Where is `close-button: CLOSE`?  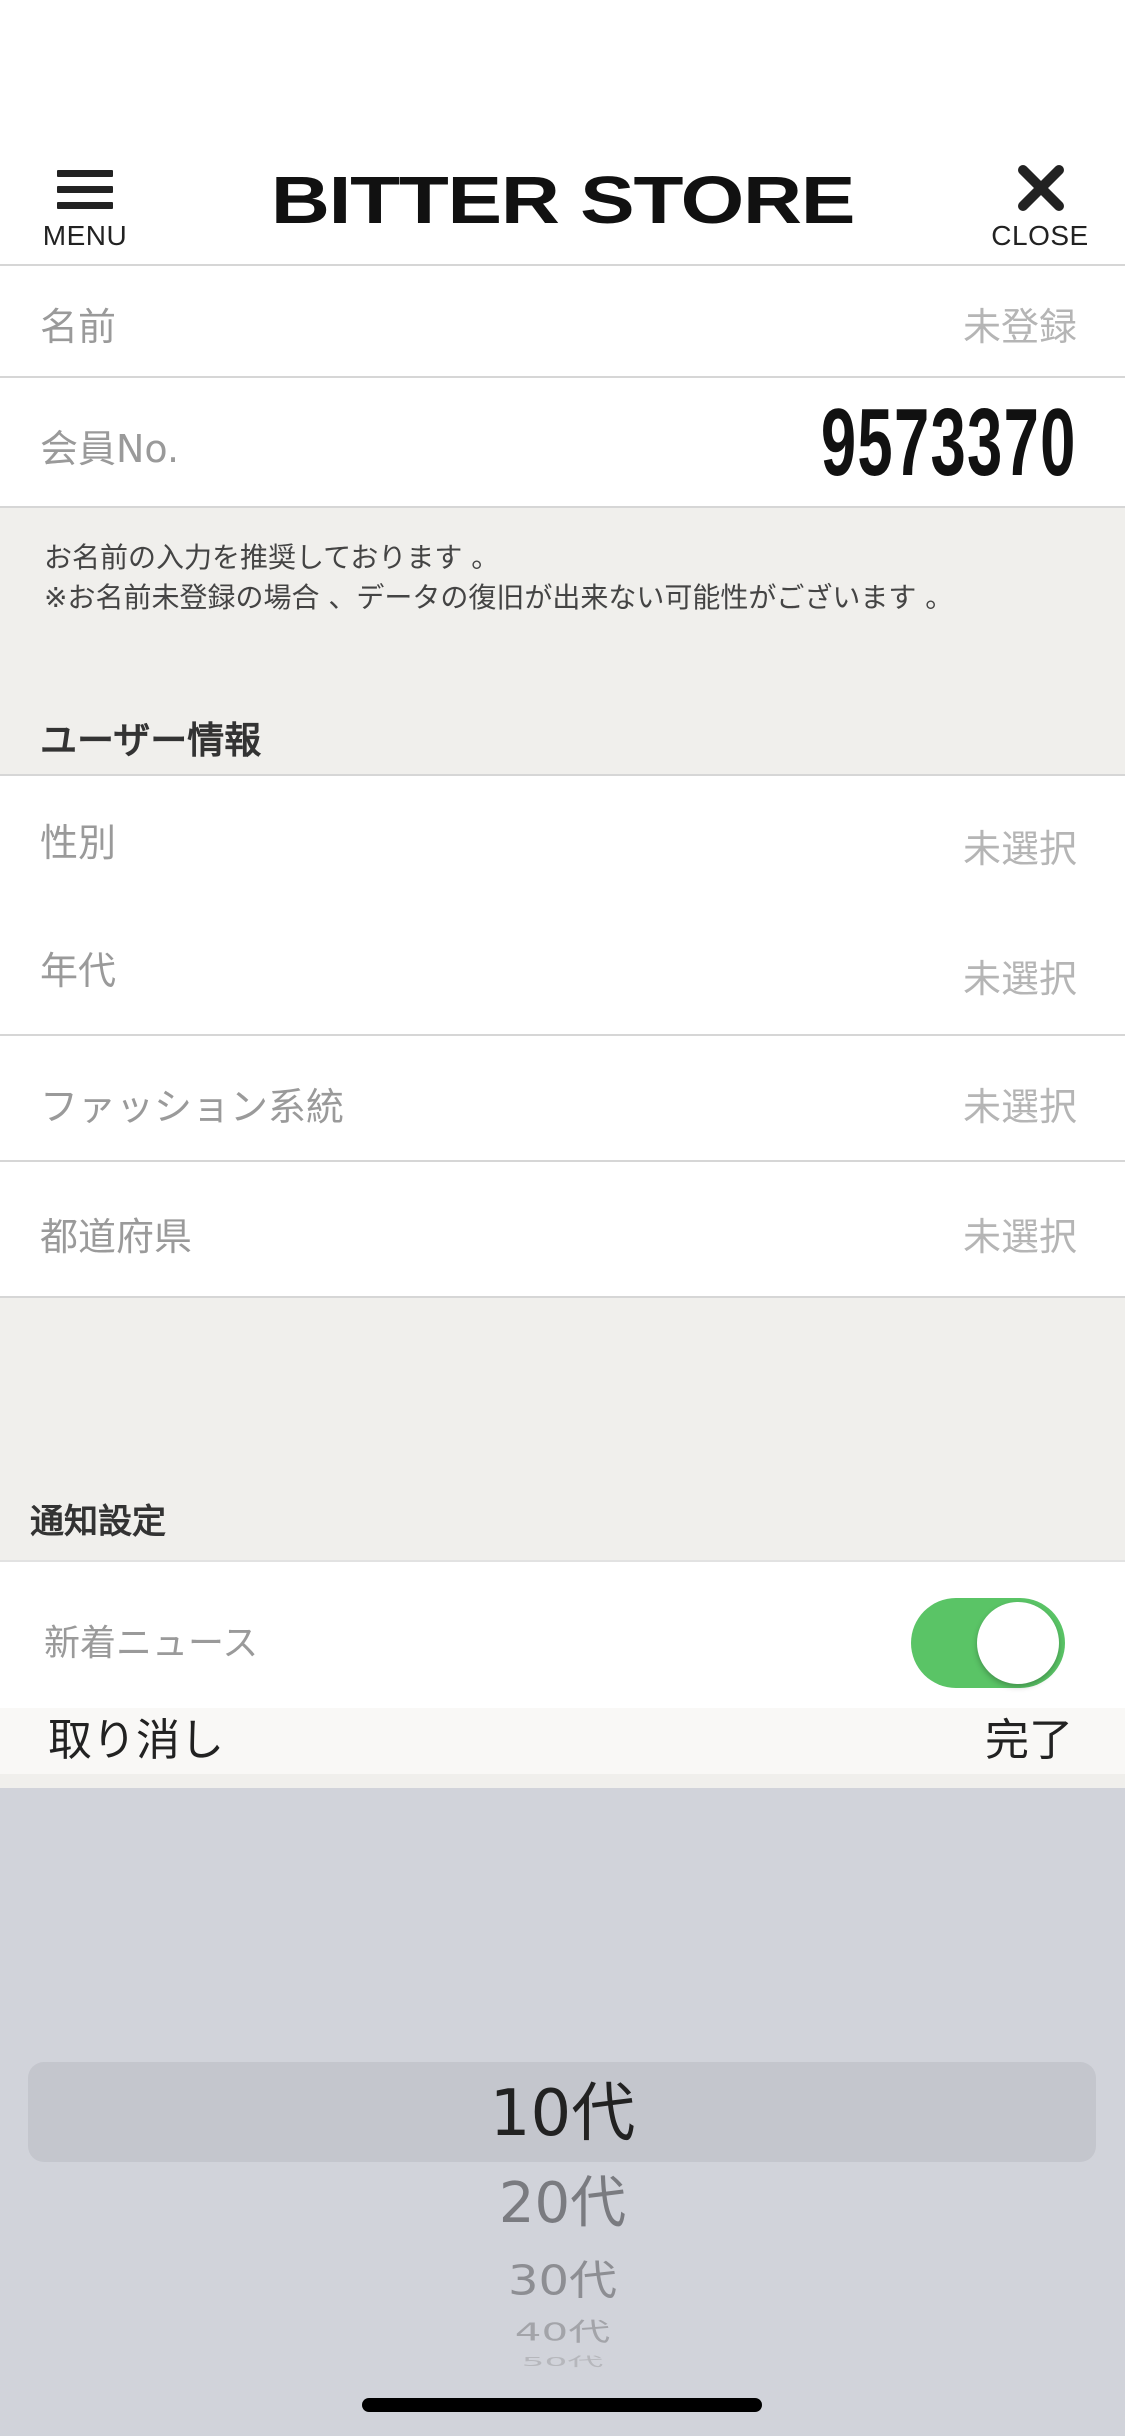 close-button: CLOSE is located at coordinates (1040, 208).